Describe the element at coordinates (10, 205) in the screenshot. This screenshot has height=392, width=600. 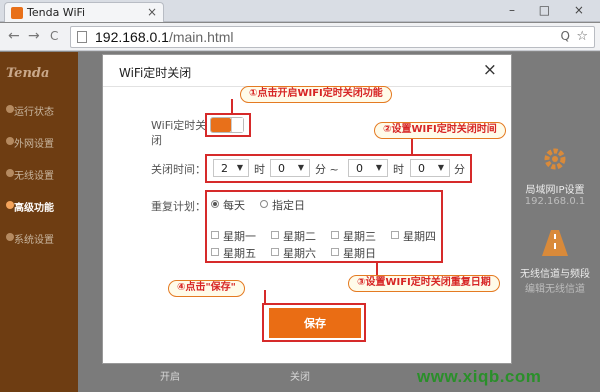
I see `advanced-icon` at that location.